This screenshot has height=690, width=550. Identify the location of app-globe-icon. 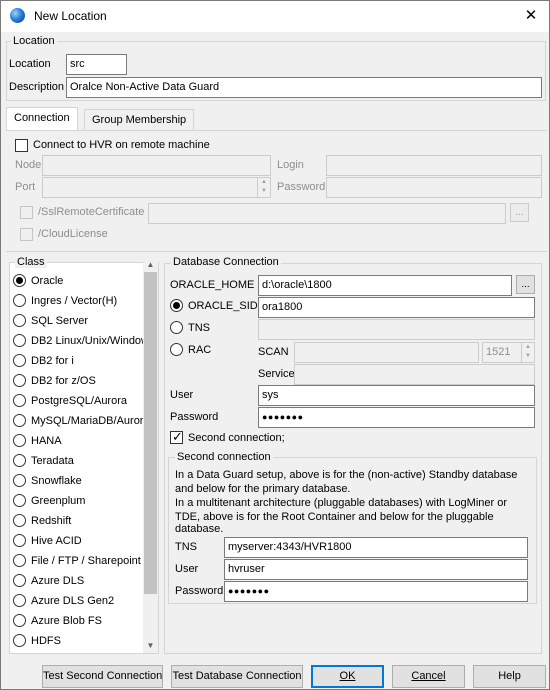
(17, 15).